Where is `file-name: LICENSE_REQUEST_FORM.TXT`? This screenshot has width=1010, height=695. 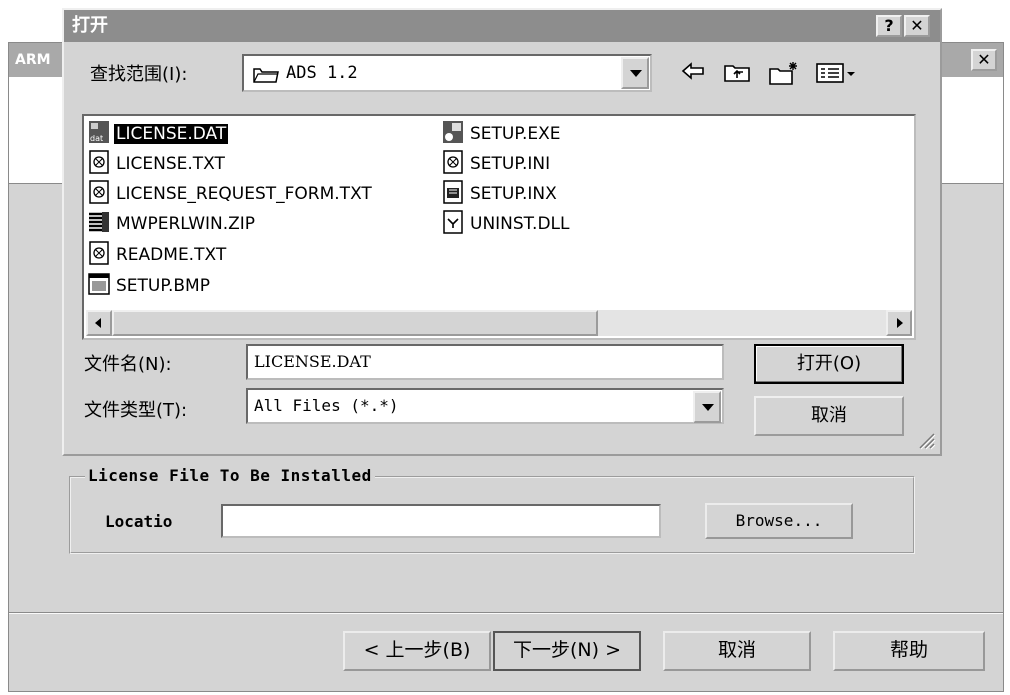 file-name: LICENSE_REQUEST_FORM.TXT is located at coordinates (244, 194).